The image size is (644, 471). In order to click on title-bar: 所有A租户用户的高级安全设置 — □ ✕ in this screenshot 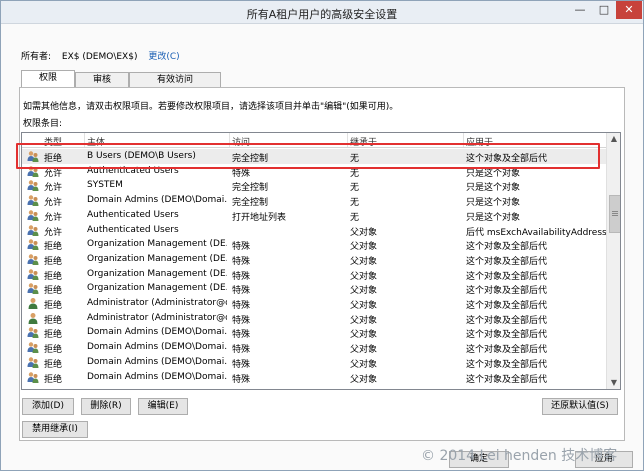, I will do `click(322, 12)`.